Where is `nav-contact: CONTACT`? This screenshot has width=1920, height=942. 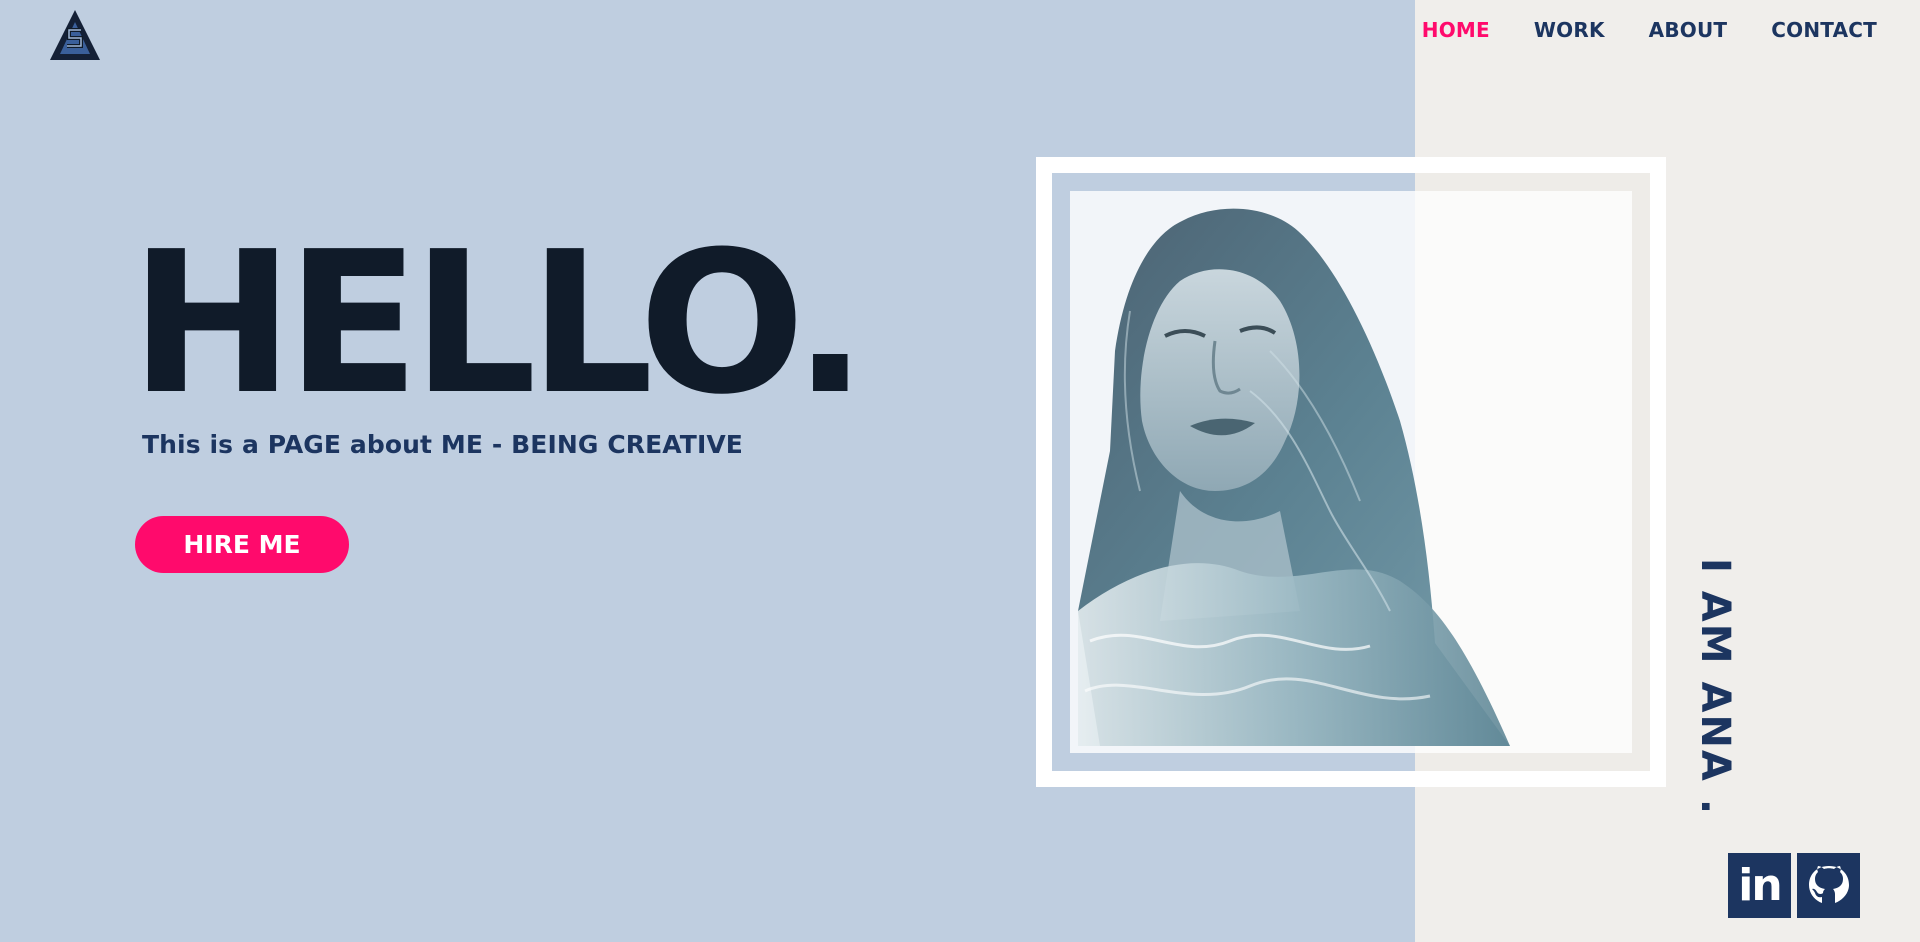 nav-contact: CONTACT is located at coordinates (1824, 30).